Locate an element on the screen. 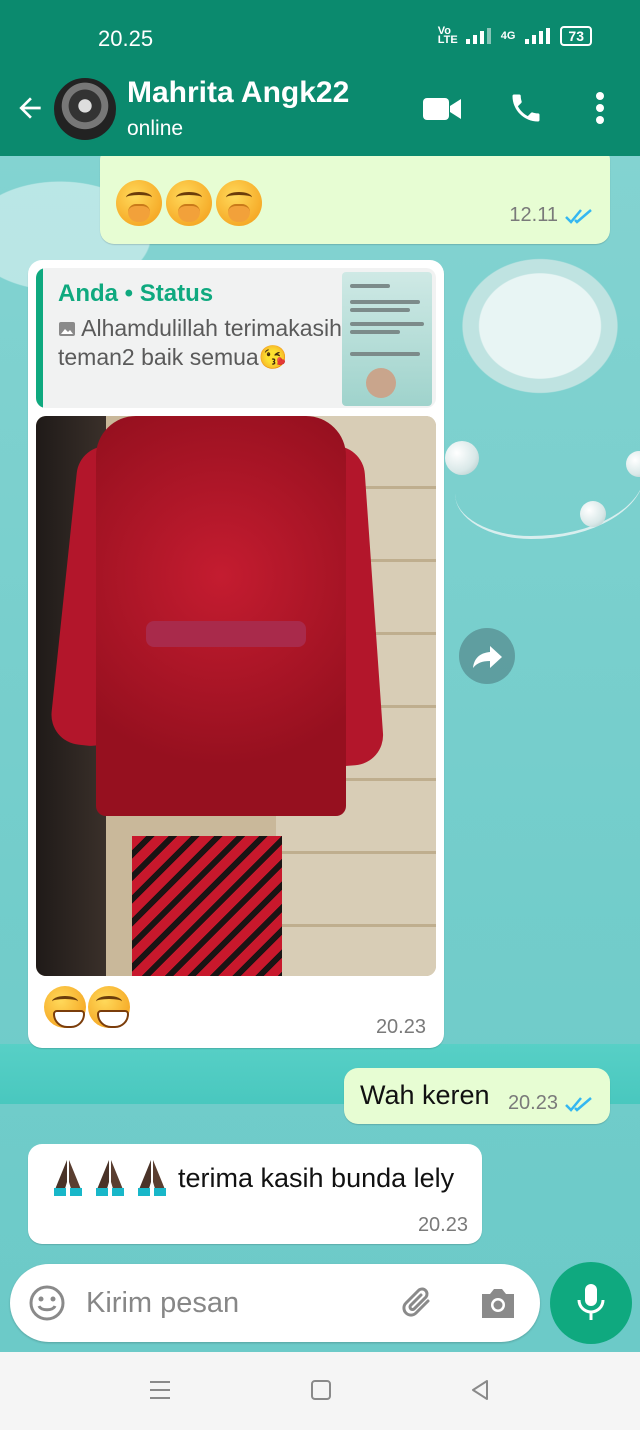 This screenshot has width=640, height=1430. system-navigation-bar is located at coordinates (320, 1391).